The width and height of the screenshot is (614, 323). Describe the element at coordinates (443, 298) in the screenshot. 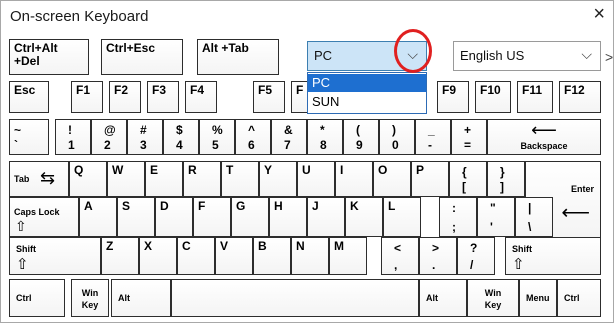

I see `right-alt-key: Alt` at that location.